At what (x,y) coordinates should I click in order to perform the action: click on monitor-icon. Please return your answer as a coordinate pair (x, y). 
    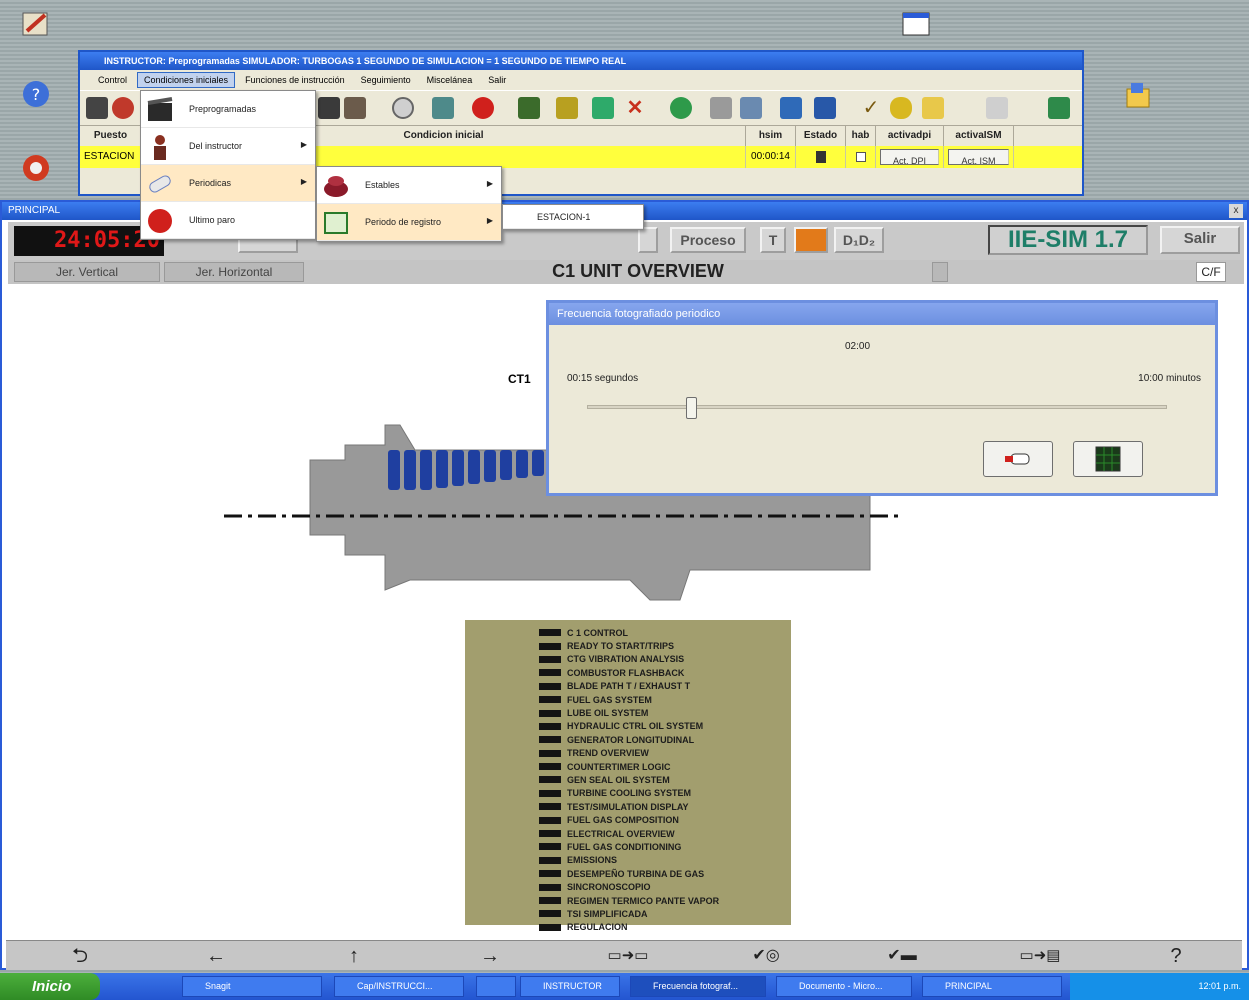
    Looking at the image, I should click on (603, 108).